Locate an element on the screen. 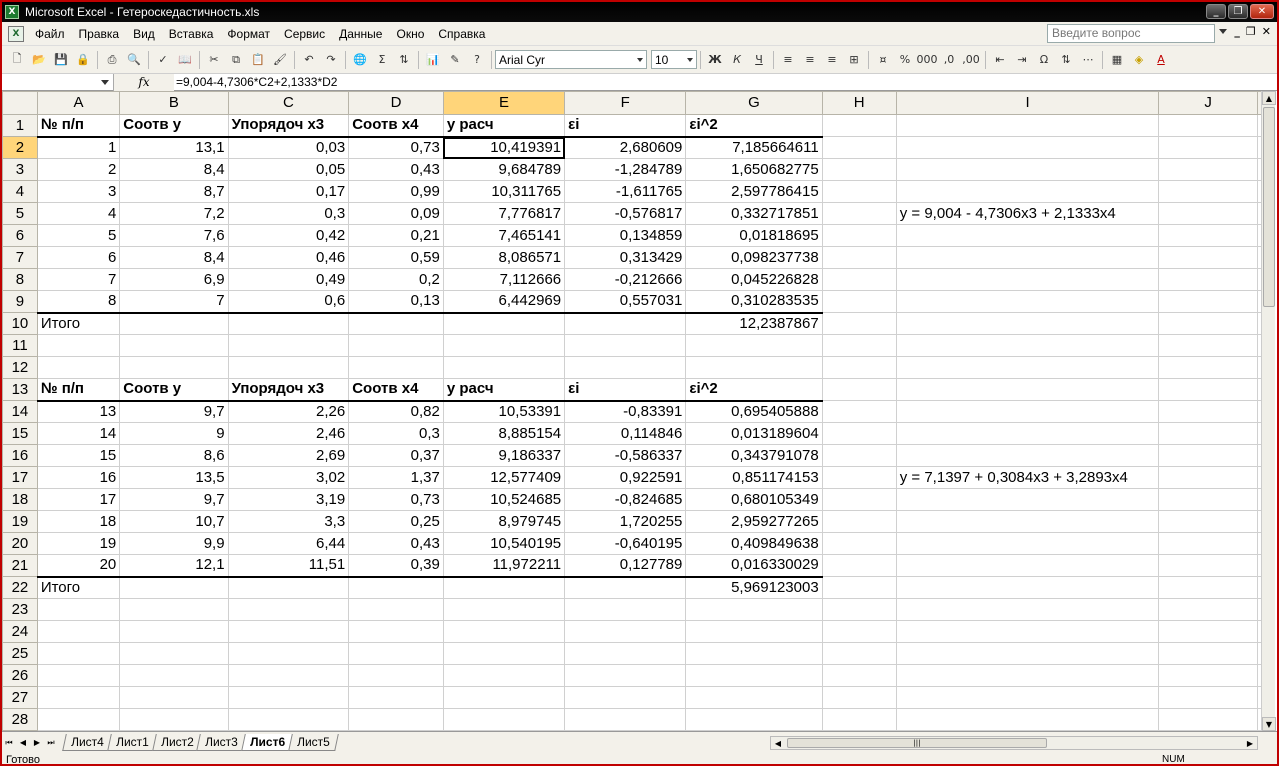 Image resolution: width=1279 pixels, height=766 pixels. cell-a25 is located at coordinates (78, 653).